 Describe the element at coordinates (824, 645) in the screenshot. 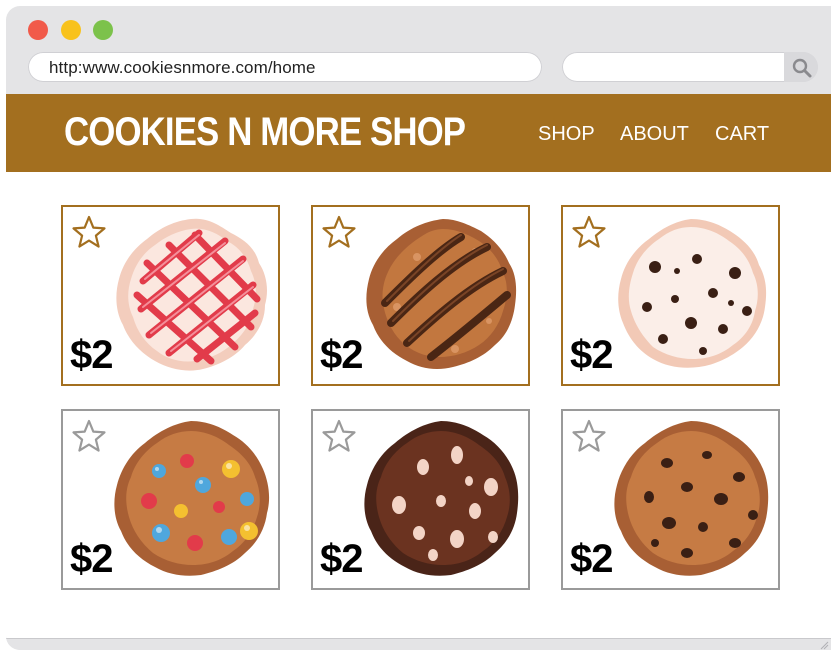

I see `resize-grip-icon` at that location.